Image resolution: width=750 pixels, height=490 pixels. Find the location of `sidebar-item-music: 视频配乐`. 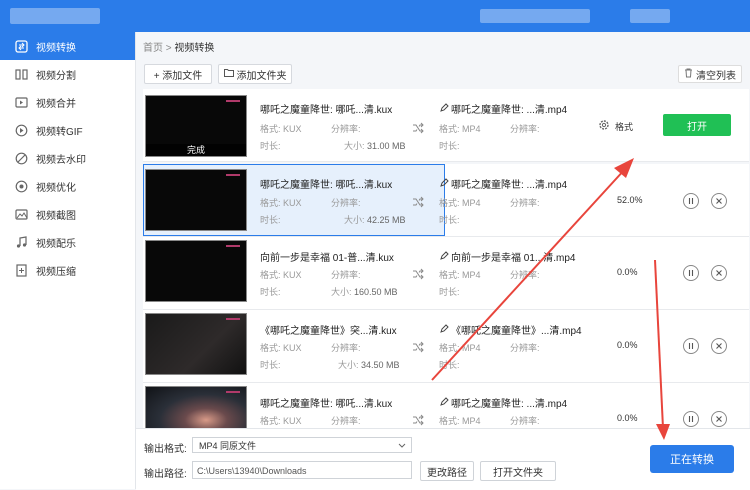

sidebar-item-music: 视频配乐 is located at coordinates (67, 242).